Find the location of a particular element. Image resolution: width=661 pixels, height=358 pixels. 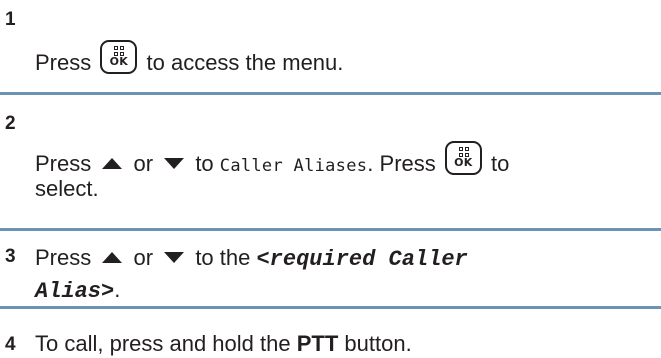

step-text: Press OK to access the menu. is located at coordinates (189, 58).